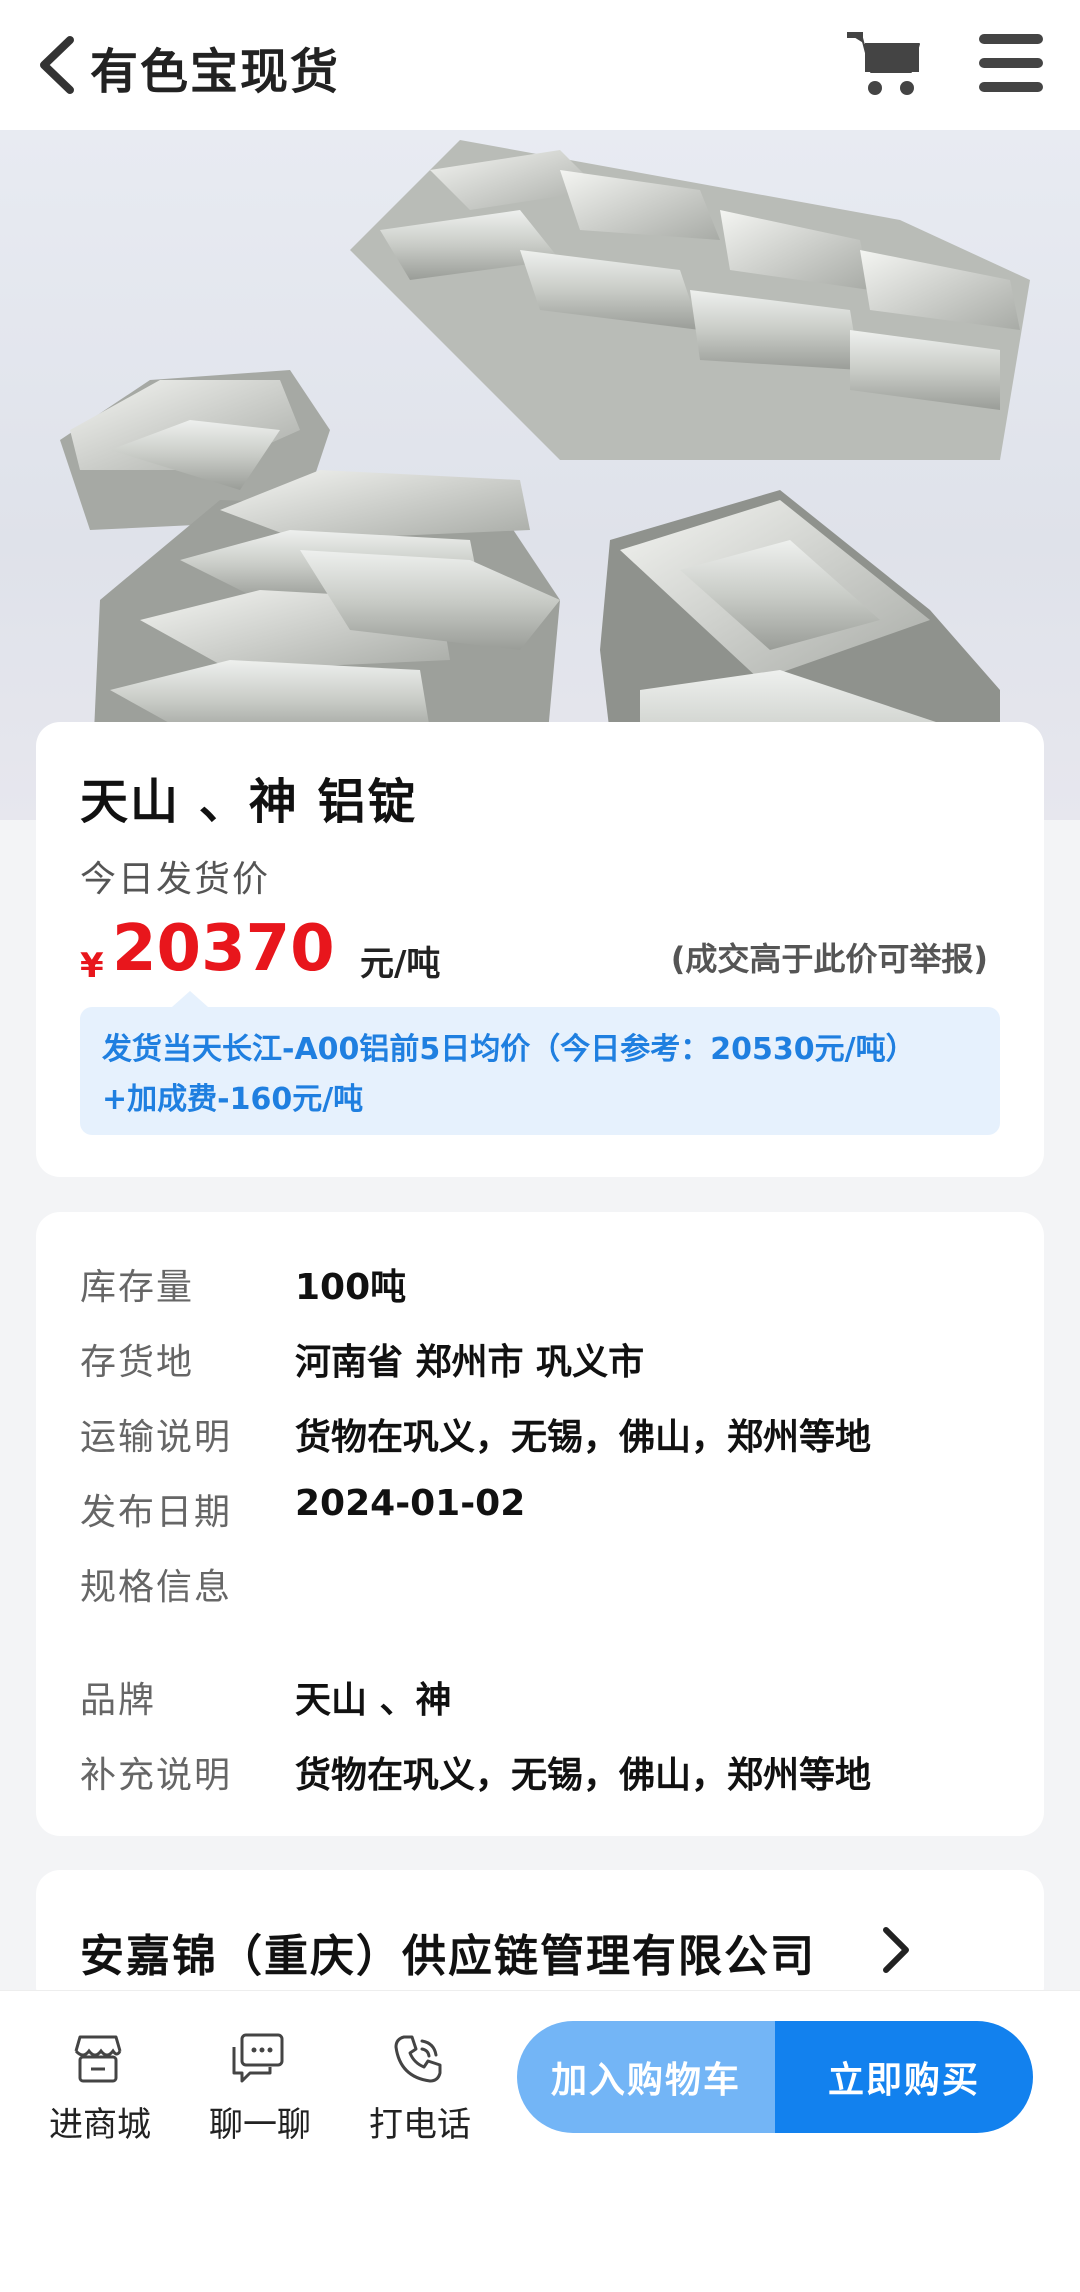 This screenshot has height=2292, width=1080. Describe the element at coordinates (472, 1950) in the screenshot. I see `seller-name: 安嘉锦（重庆）供应链管理有限公司` at that location.